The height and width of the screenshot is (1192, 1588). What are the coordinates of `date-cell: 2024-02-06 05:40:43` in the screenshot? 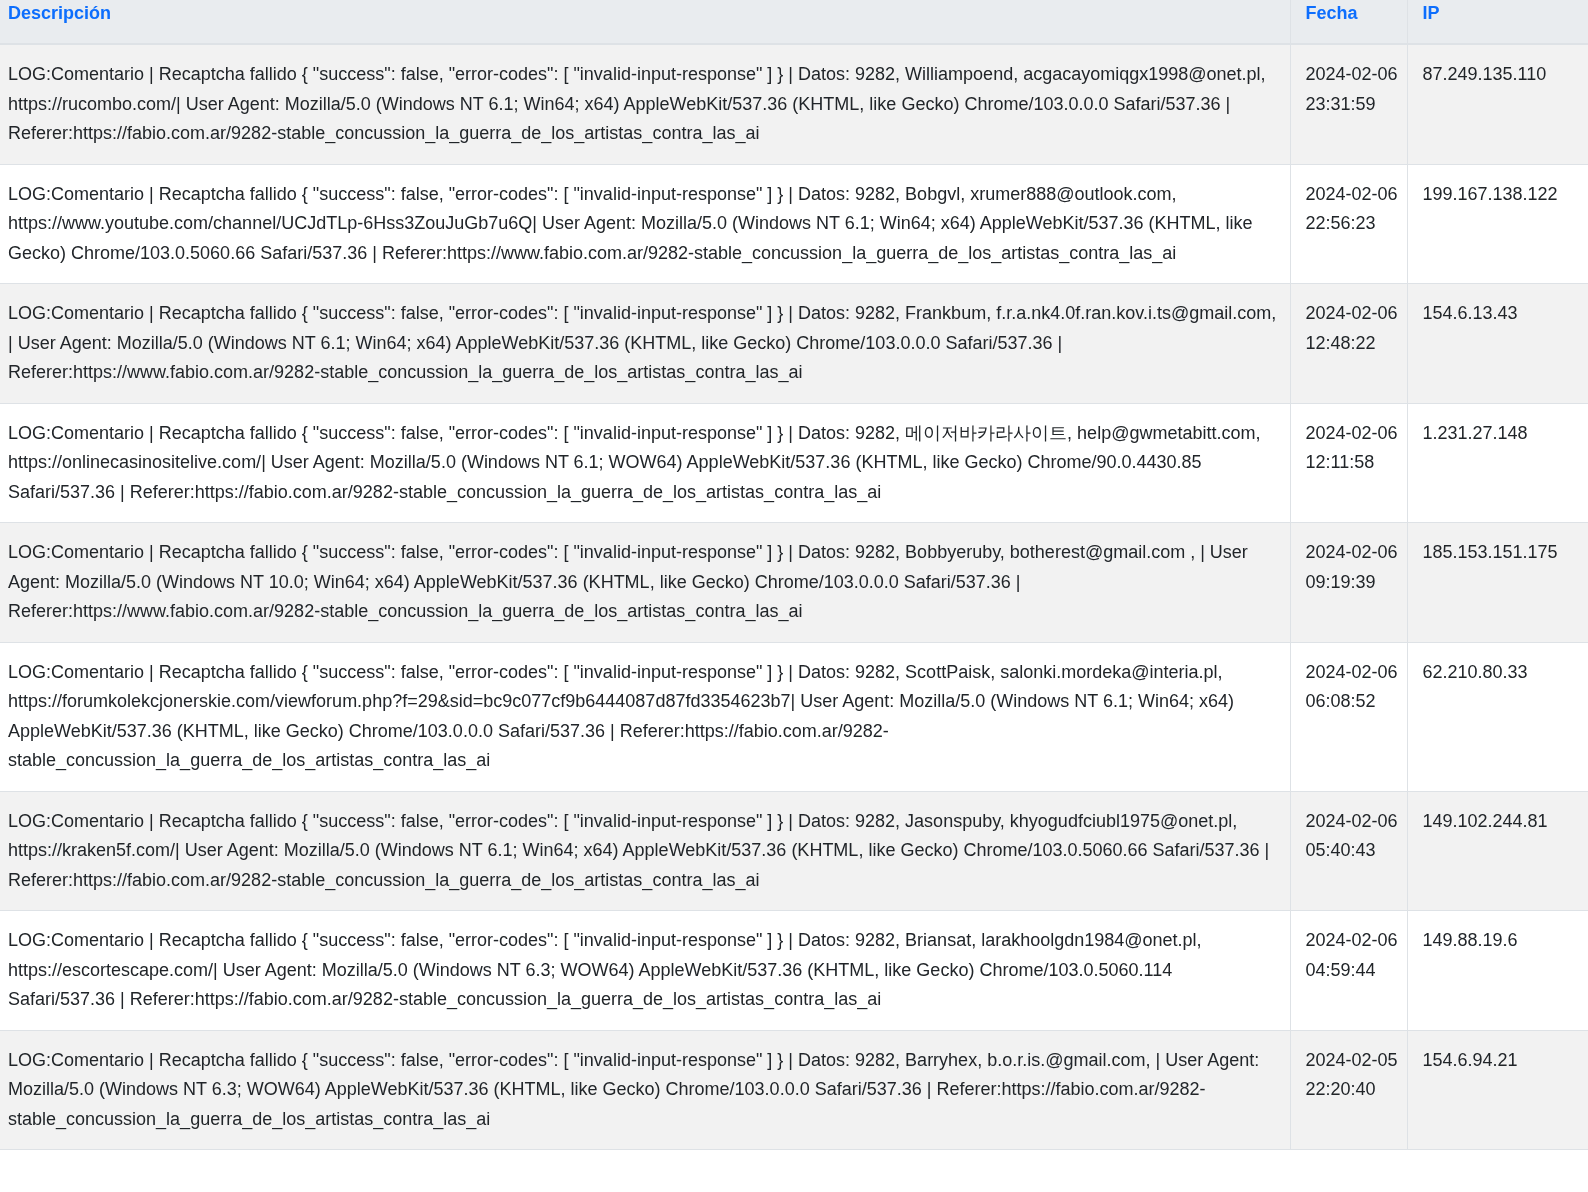 It's located at (1348, 851).